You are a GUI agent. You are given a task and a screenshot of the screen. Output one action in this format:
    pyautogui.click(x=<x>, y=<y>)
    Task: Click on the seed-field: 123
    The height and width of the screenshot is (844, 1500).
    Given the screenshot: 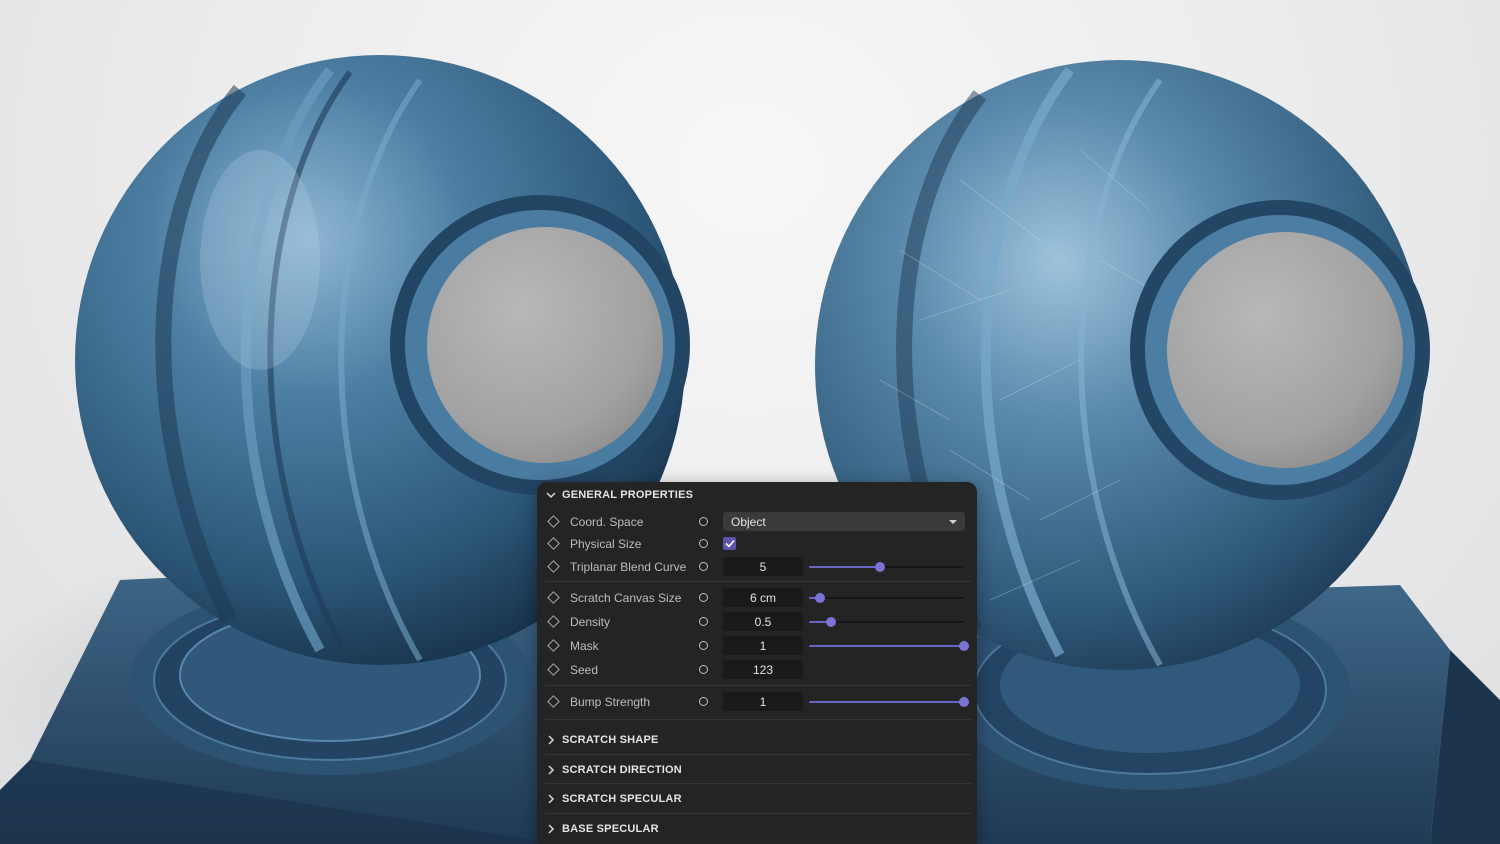 What is the action you would take?
    pyautogui.click(x=763, y=669)
    